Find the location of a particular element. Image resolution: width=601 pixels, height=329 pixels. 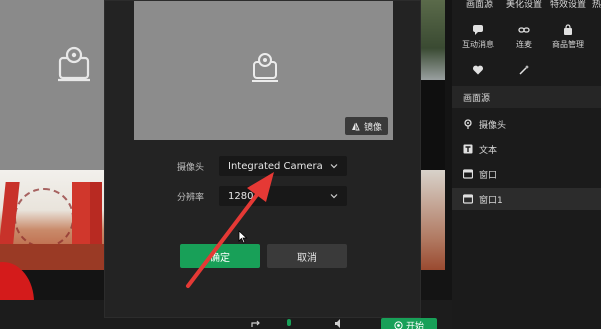

text-t-icon is located at coordinates (468, 149).